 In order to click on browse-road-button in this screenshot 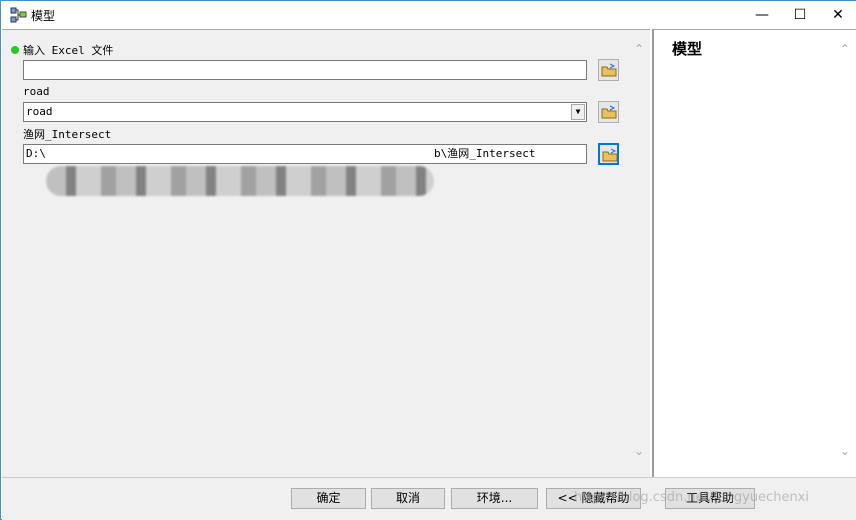, I will do `click(608, 112)`.